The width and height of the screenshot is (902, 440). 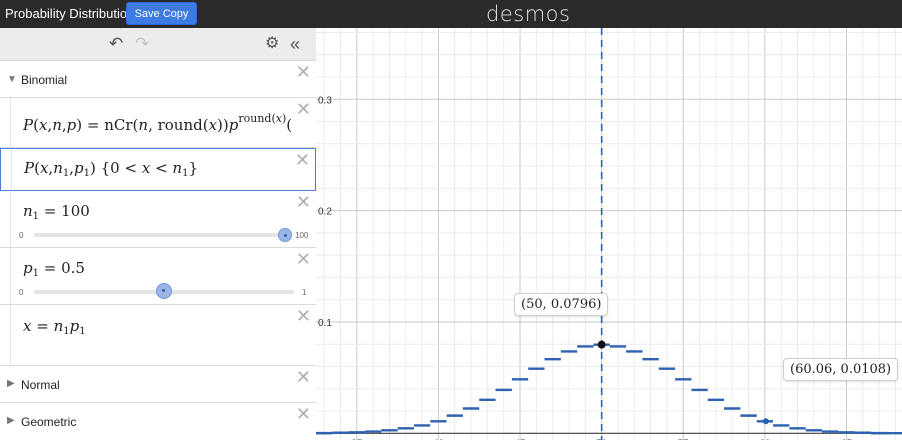 I want to click on point-coordinate-label: (60.06, 0.0108), so click(x=841, y=369).